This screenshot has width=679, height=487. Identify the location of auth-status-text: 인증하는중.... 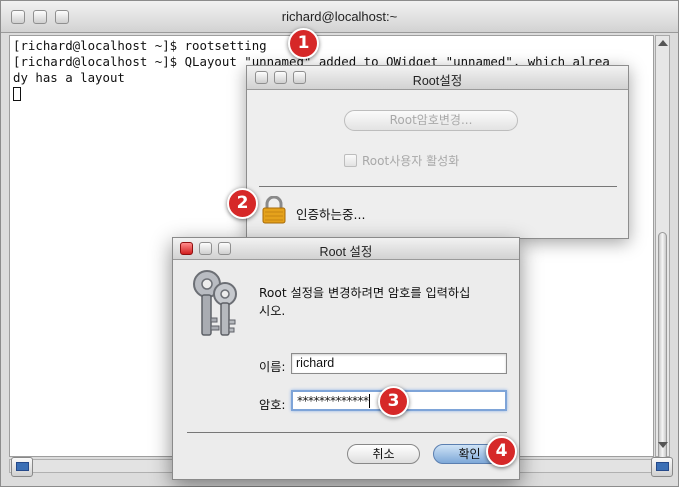
(331, 214).